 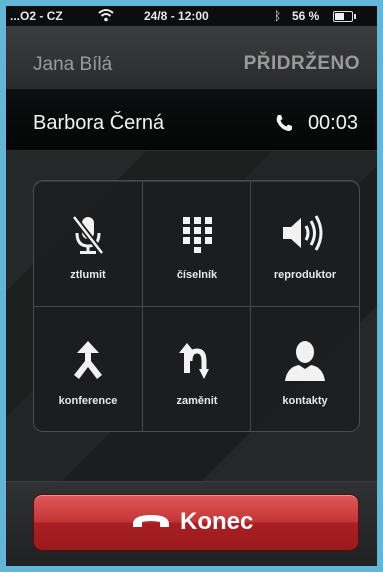 I want to click on mute-icon, so click(x=88, y=235).